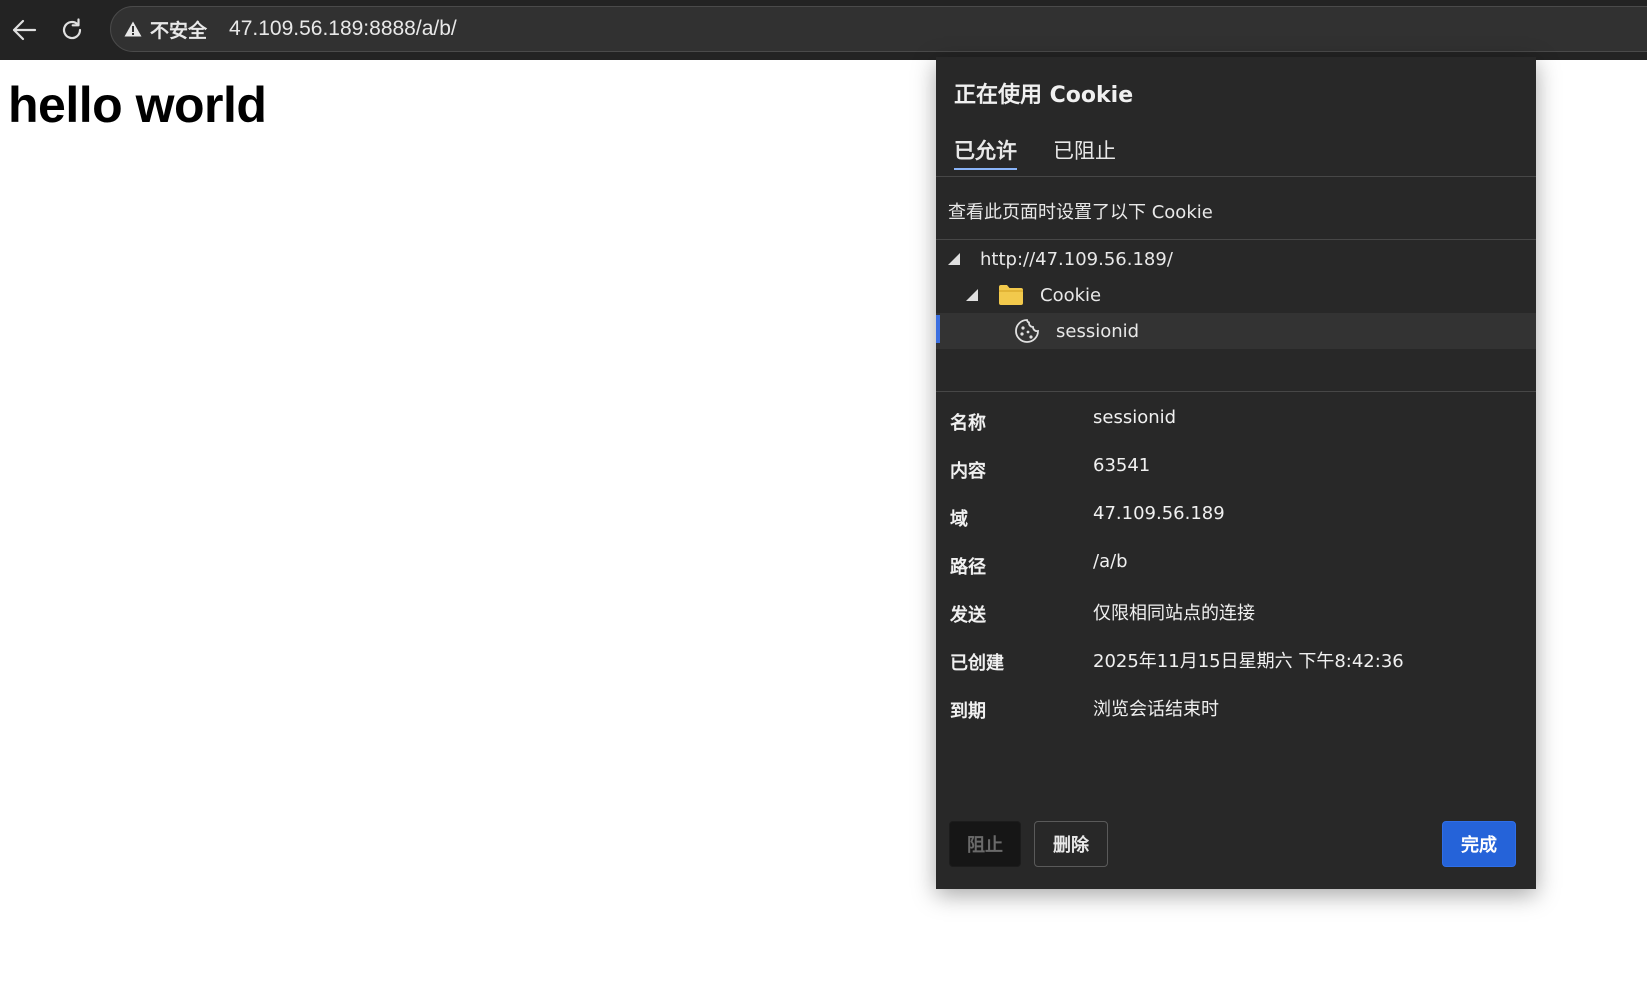 The image size is (1647, 986). What do you see at coordinates (1098, 331) in the screenshot?
I see `cookie-name-label: sessionid` at bounding box center [1098, 331].